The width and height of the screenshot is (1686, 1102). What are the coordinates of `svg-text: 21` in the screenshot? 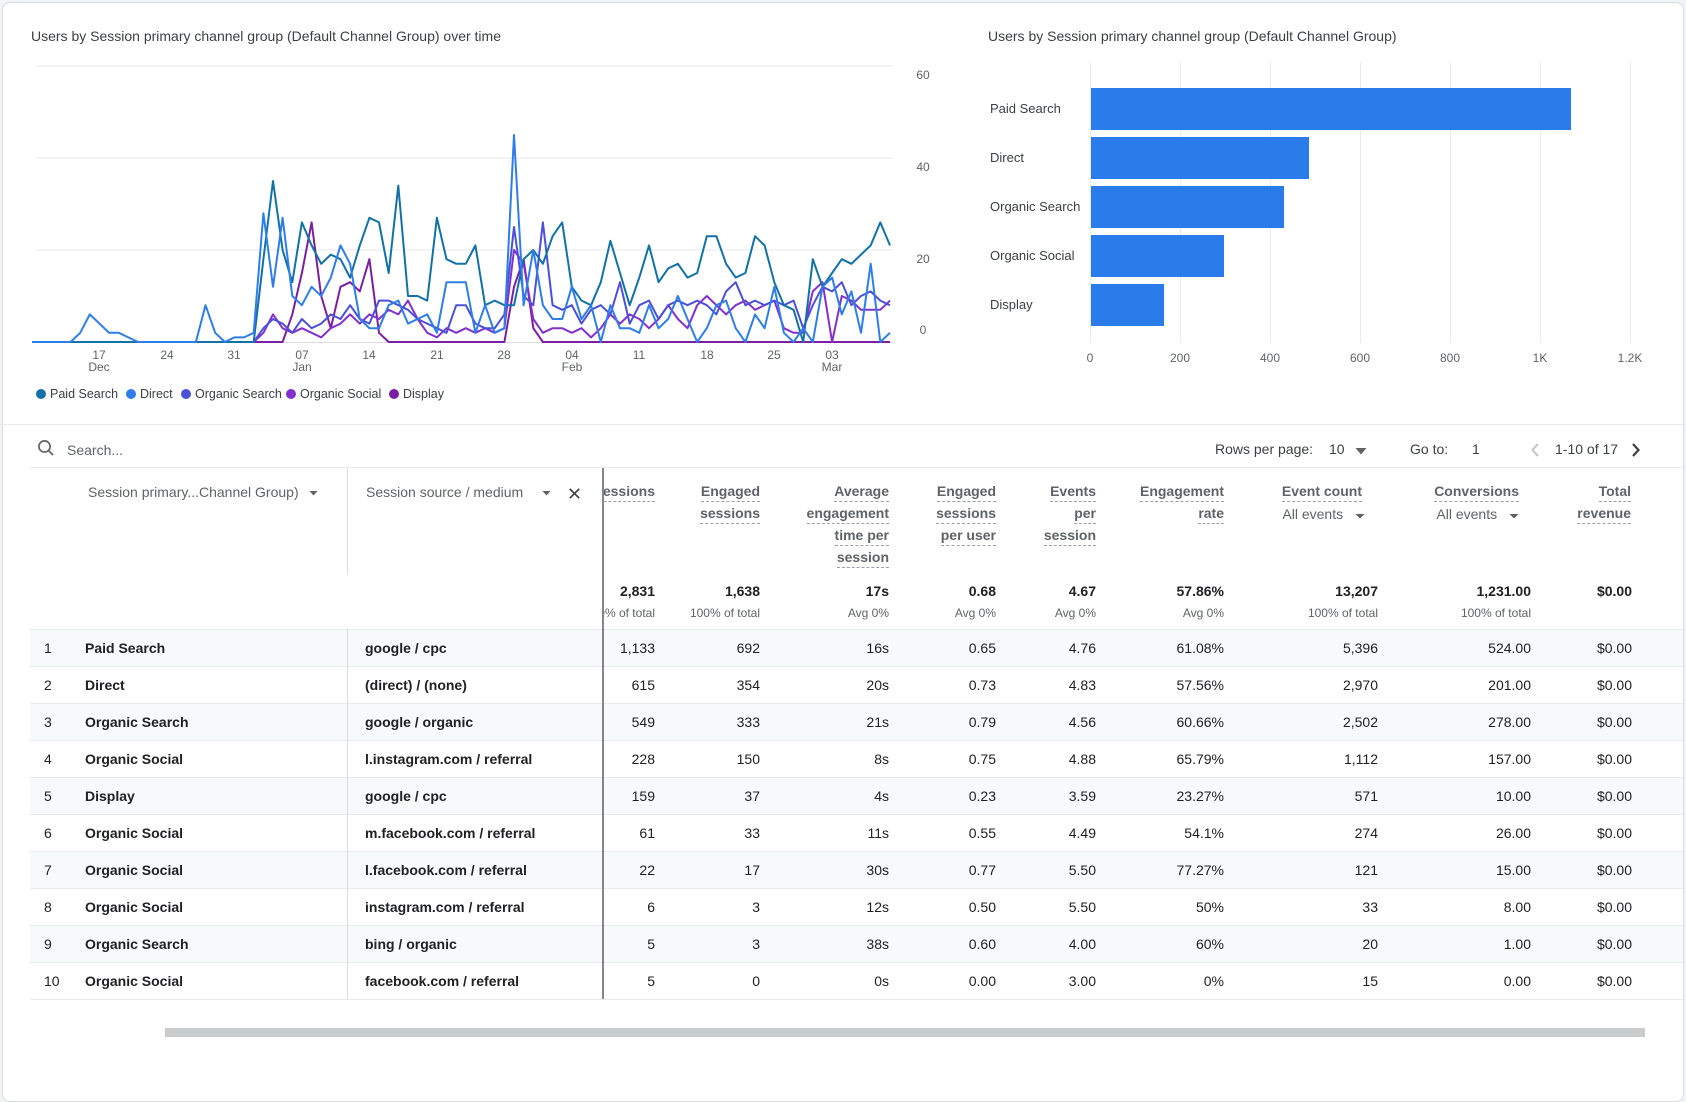 It's located at (437, 355).